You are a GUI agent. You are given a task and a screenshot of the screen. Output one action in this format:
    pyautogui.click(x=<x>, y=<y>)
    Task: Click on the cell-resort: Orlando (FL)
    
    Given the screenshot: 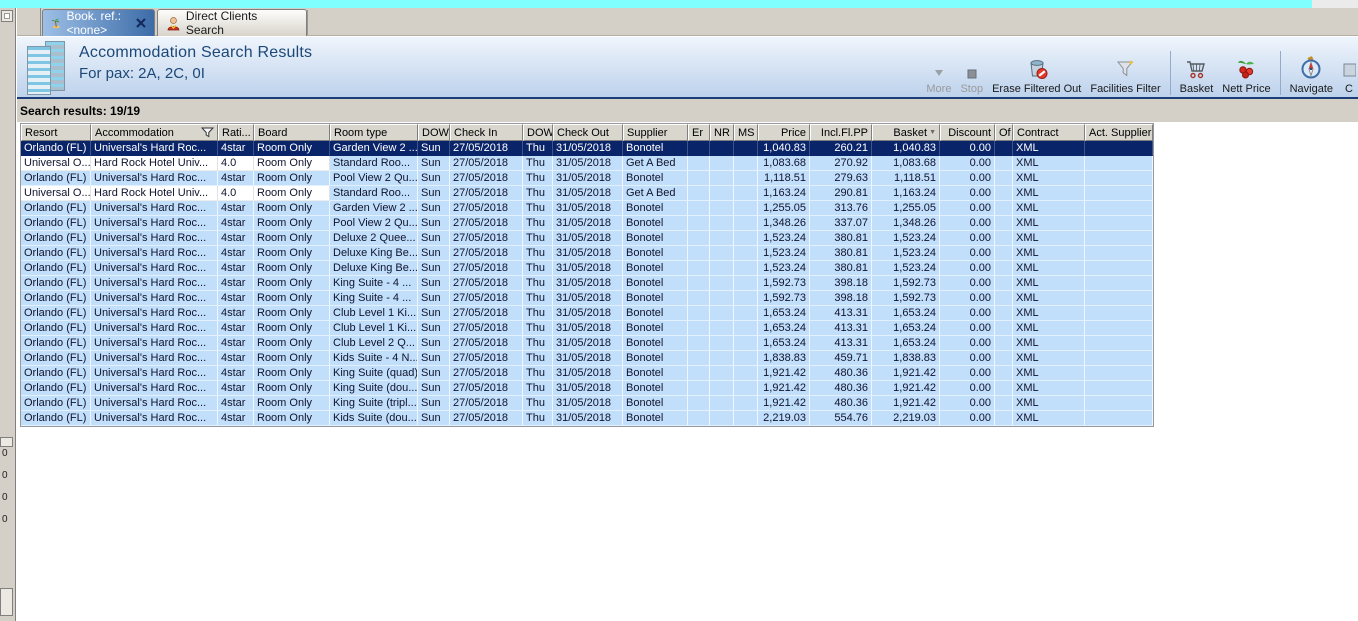 What is the action you would take?
    pyautogui.click(x=56, y=238)
    